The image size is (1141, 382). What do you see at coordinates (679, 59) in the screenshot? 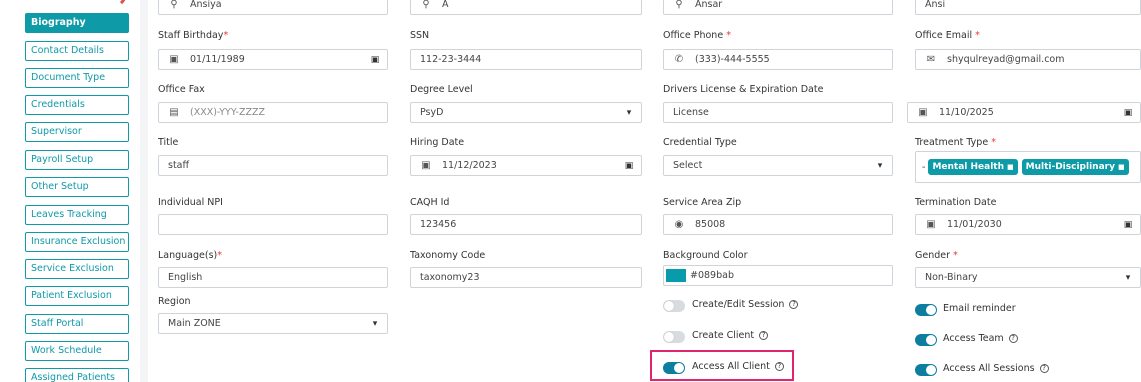
I see `phone-icon: ✆` at bounding box center [679, 59].